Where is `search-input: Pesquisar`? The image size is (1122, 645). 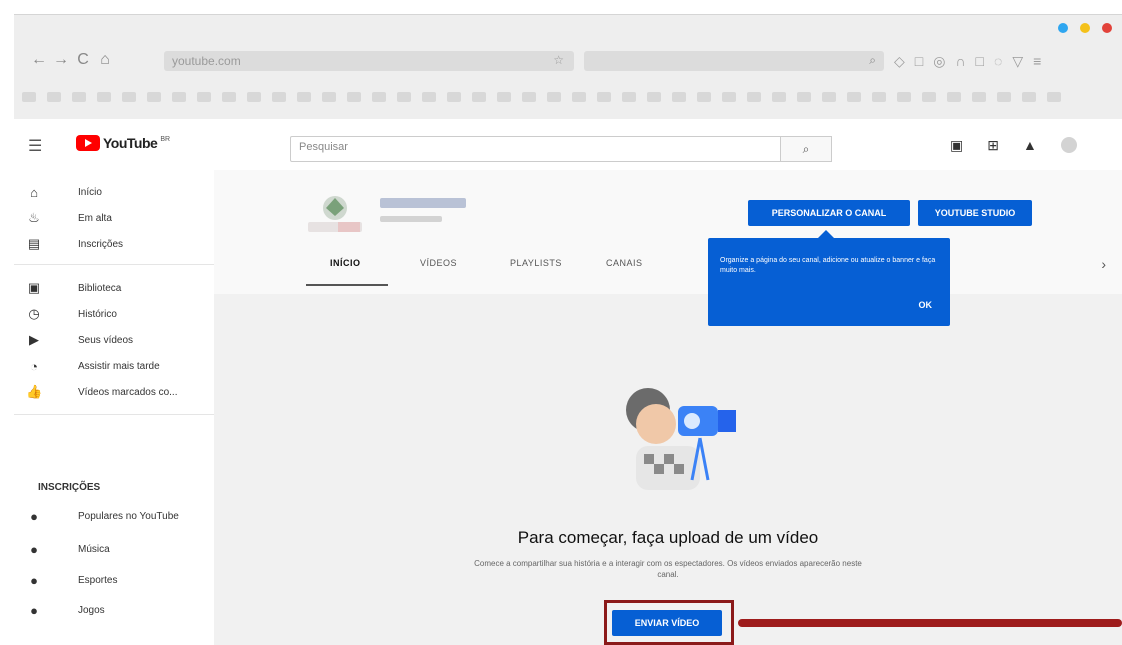
search-input: Pesquisar is located at coordinates (536, 149).